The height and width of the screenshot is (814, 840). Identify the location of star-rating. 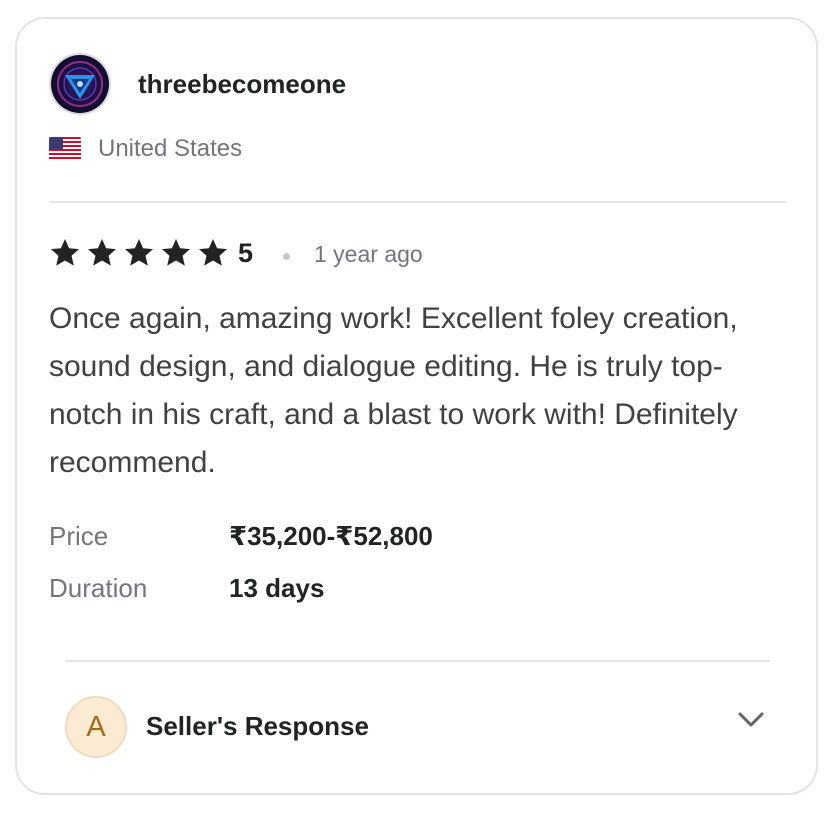
(139, 253).